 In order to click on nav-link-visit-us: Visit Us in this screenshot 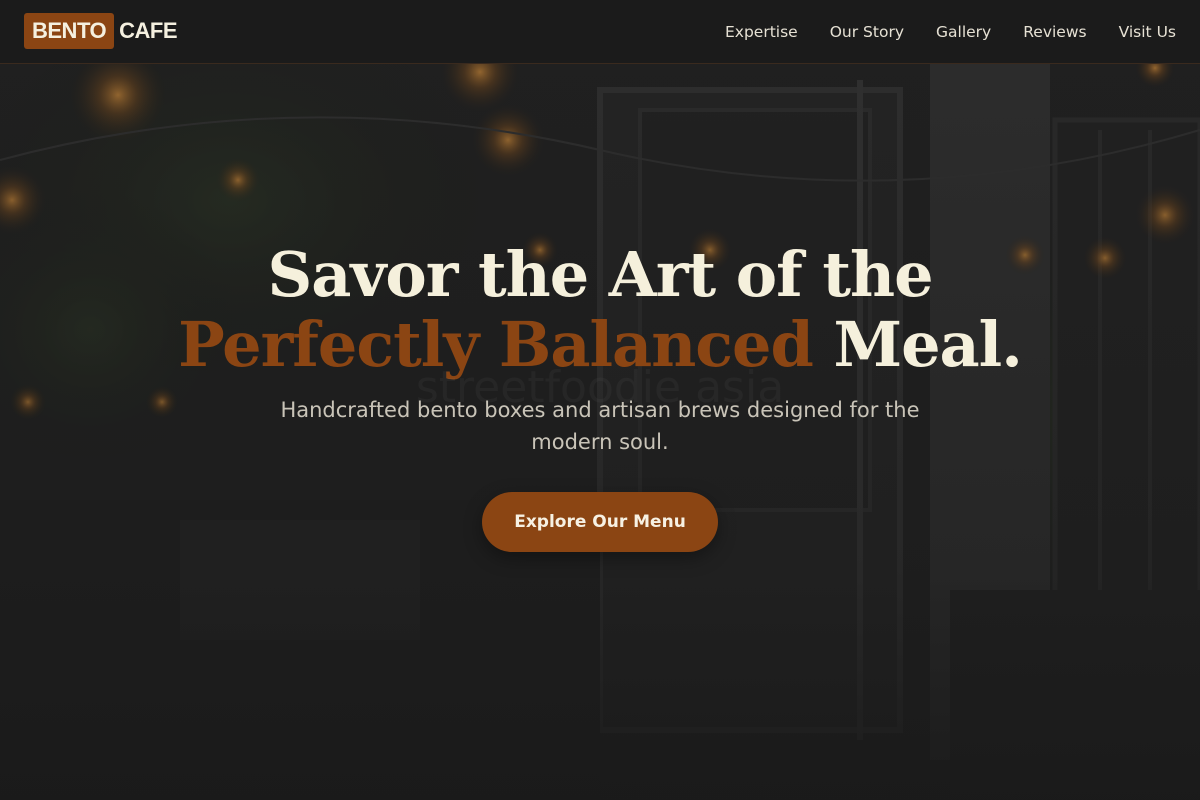, I will do `click(1147, 32)`.